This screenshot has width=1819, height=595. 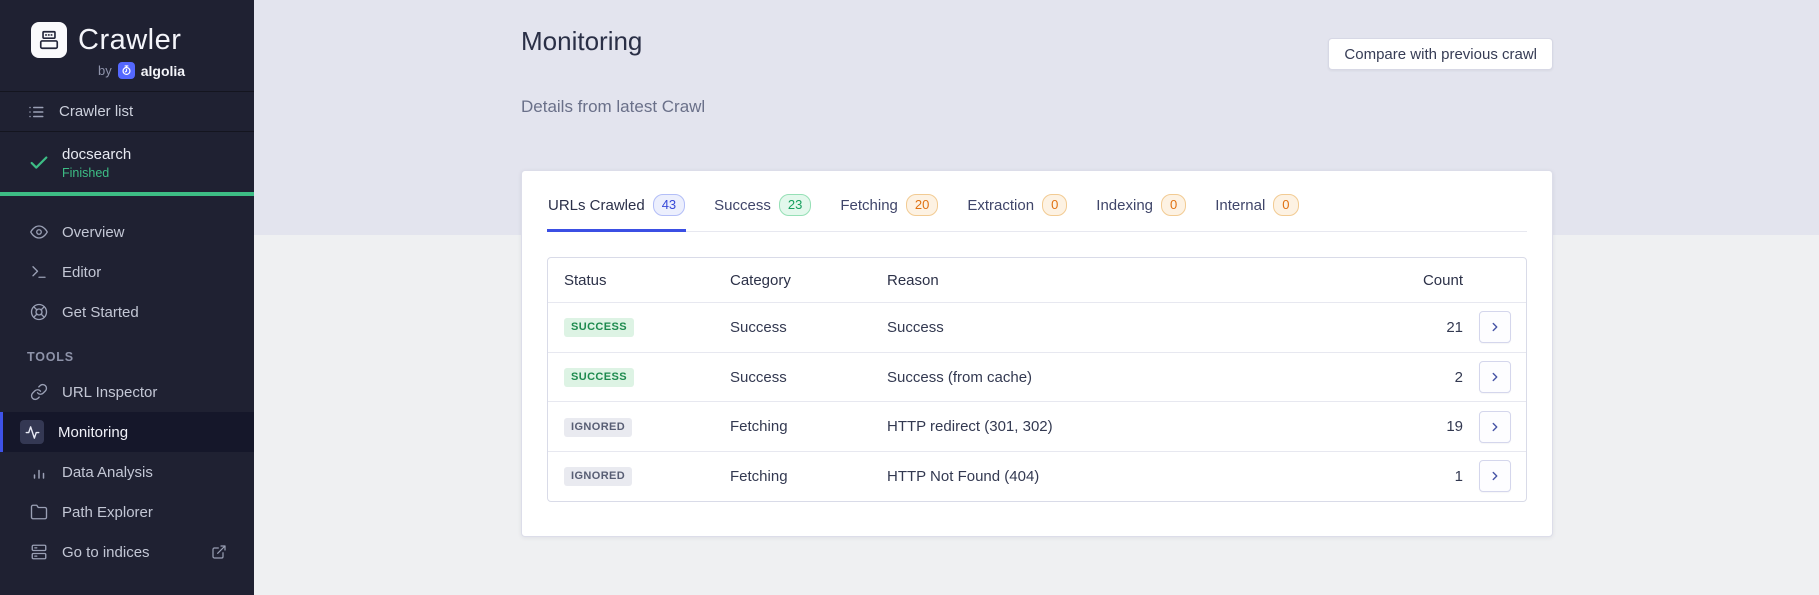 I want to click on sidebar-item-data-analysis: Data Analysis, so click(x=127, y=472).